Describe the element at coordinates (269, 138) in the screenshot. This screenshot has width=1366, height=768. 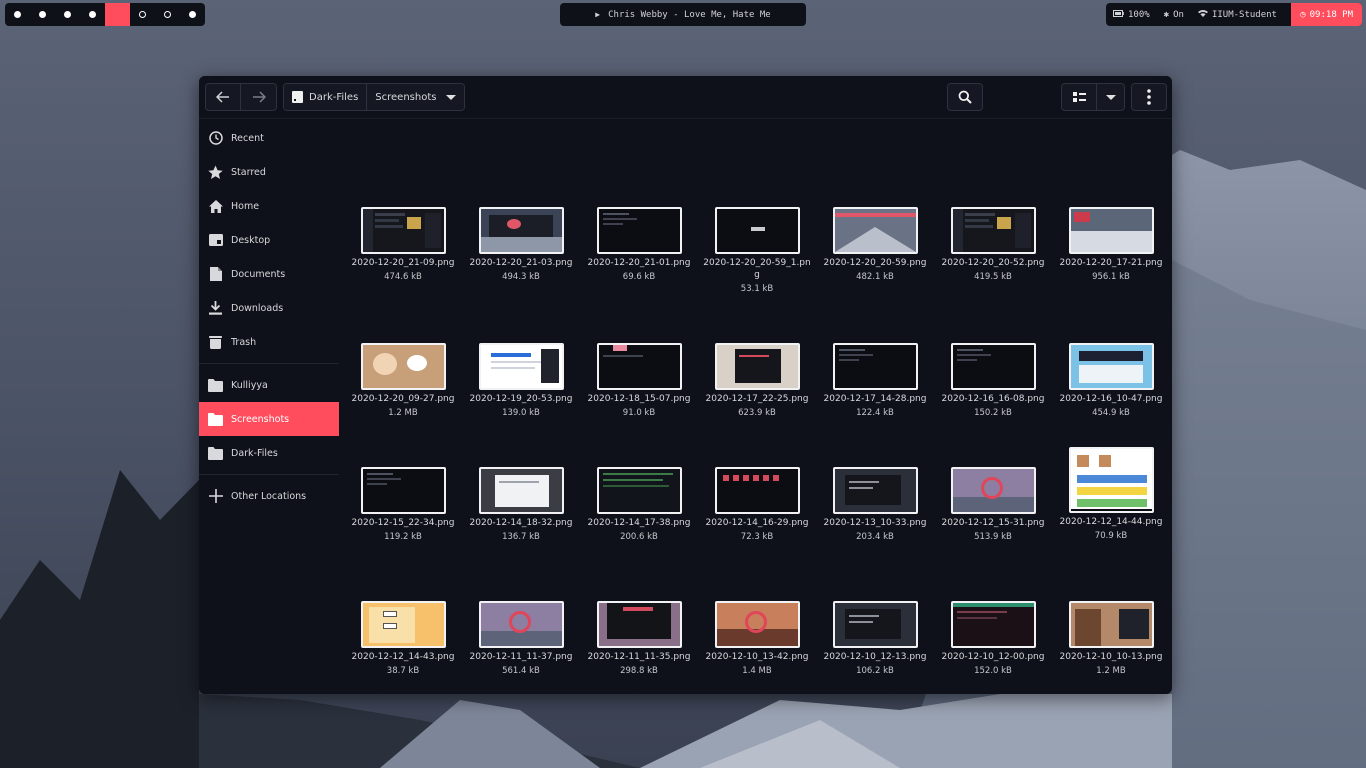
I see `sidebar-item-recent: Recent` at that location.